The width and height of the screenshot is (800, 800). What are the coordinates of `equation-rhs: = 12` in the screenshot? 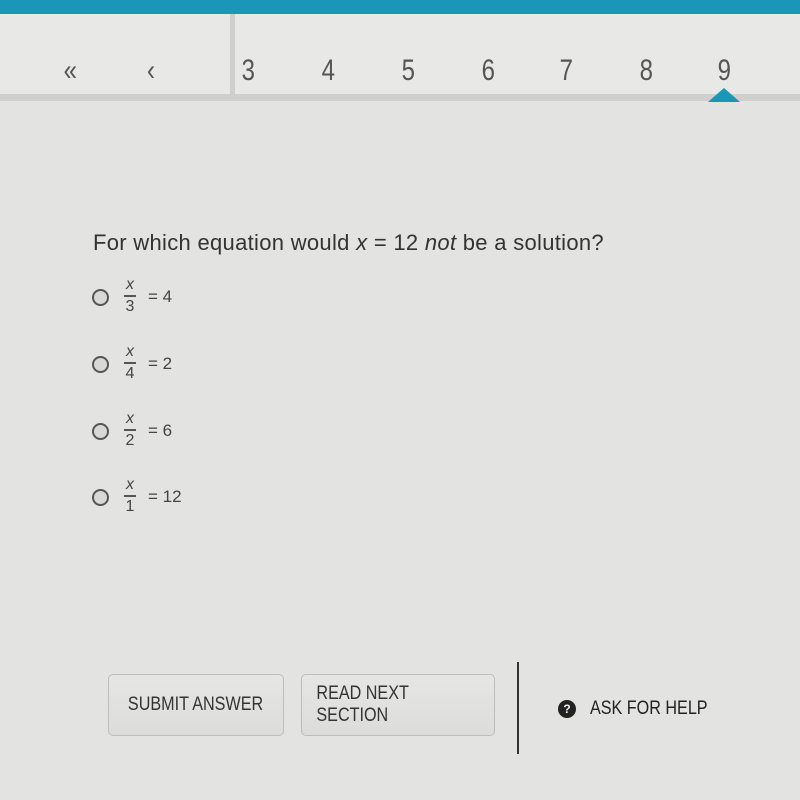 It's located at (165, 496).